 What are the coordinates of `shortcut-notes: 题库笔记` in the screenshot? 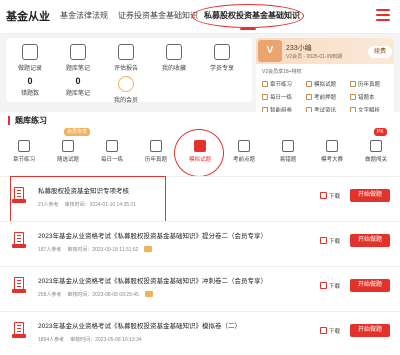 It's located at (78, 58).